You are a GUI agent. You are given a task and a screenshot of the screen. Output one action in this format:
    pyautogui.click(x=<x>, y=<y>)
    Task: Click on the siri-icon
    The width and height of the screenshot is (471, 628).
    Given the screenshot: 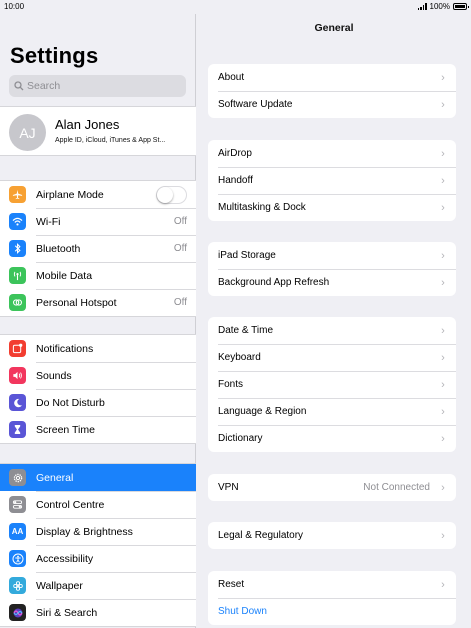 What is the action you would take?
    pyautogui.click(x=17, y=612)
    